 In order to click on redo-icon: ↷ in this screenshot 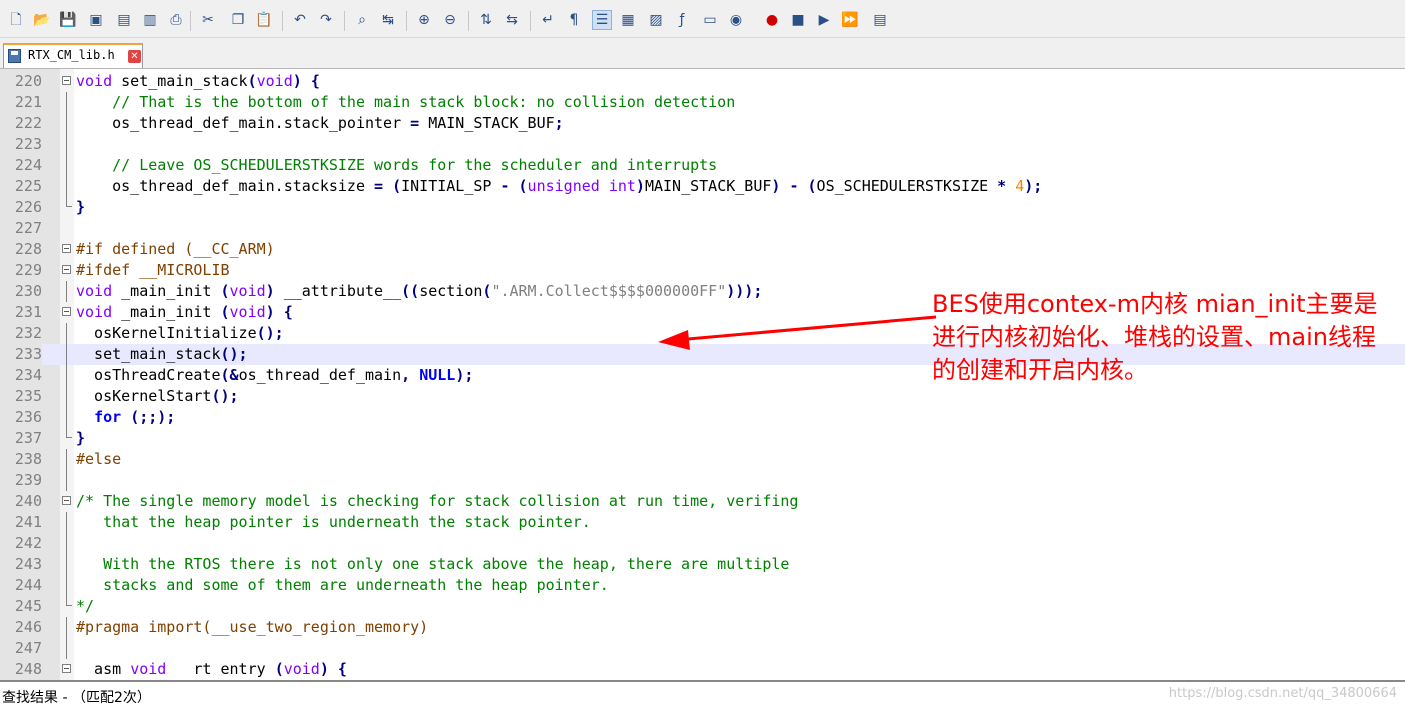, I will do `click(326, 20)`.